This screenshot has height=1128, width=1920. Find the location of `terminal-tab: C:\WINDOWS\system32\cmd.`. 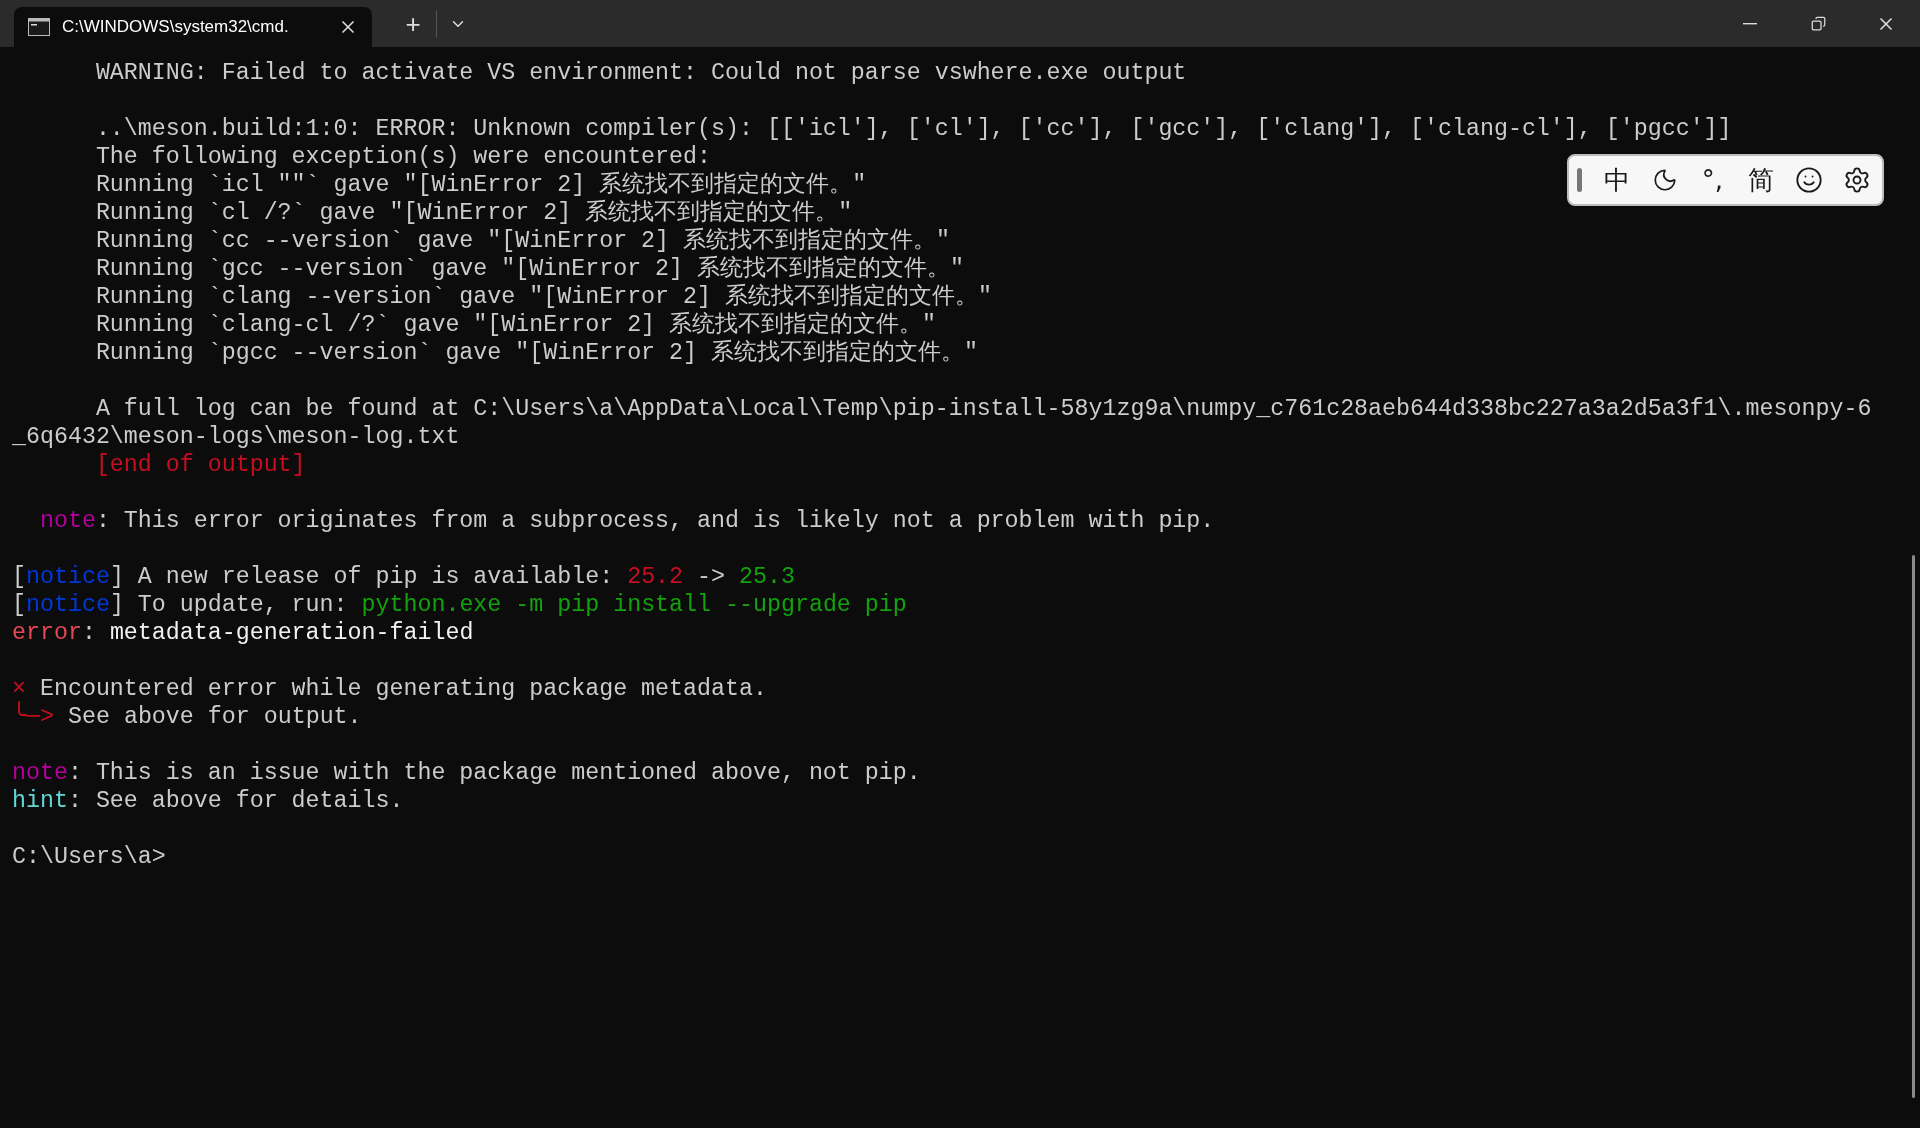

terminal-tab: C:\WINDOWS\system32\cmd. is located at coordinates (193, 27).